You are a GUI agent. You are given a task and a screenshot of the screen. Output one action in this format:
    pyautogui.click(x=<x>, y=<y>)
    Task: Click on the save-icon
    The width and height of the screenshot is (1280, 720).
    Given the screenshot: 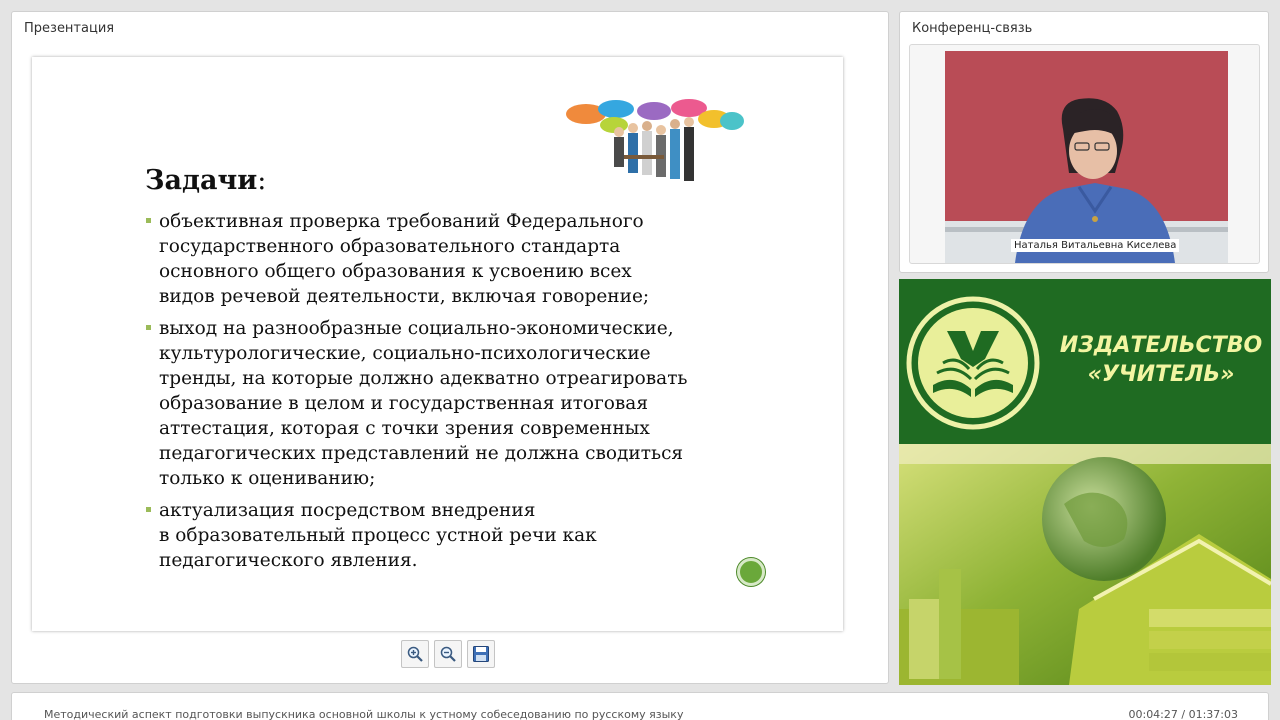 What is the action you would take?
    pyautogui.click(x=481, y=654)
    